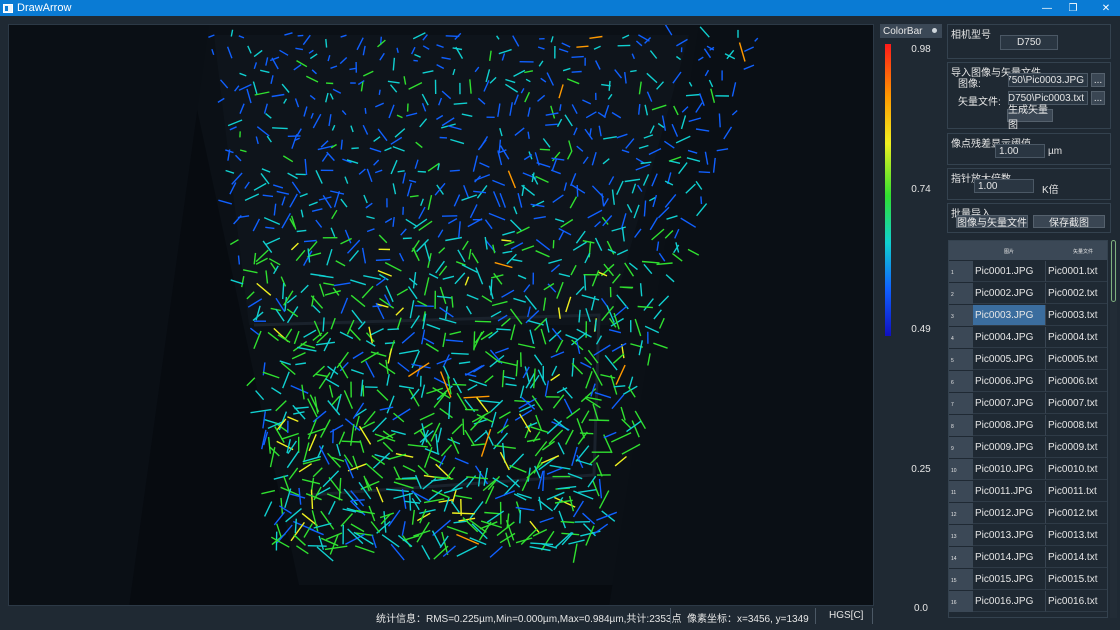 The height and width of the screenshot is (630, 1120). What do you see at coordinates (1004, 186) in the screenshot?
I see `magnify-input: 1.00` at bounding box center [1004, 186].